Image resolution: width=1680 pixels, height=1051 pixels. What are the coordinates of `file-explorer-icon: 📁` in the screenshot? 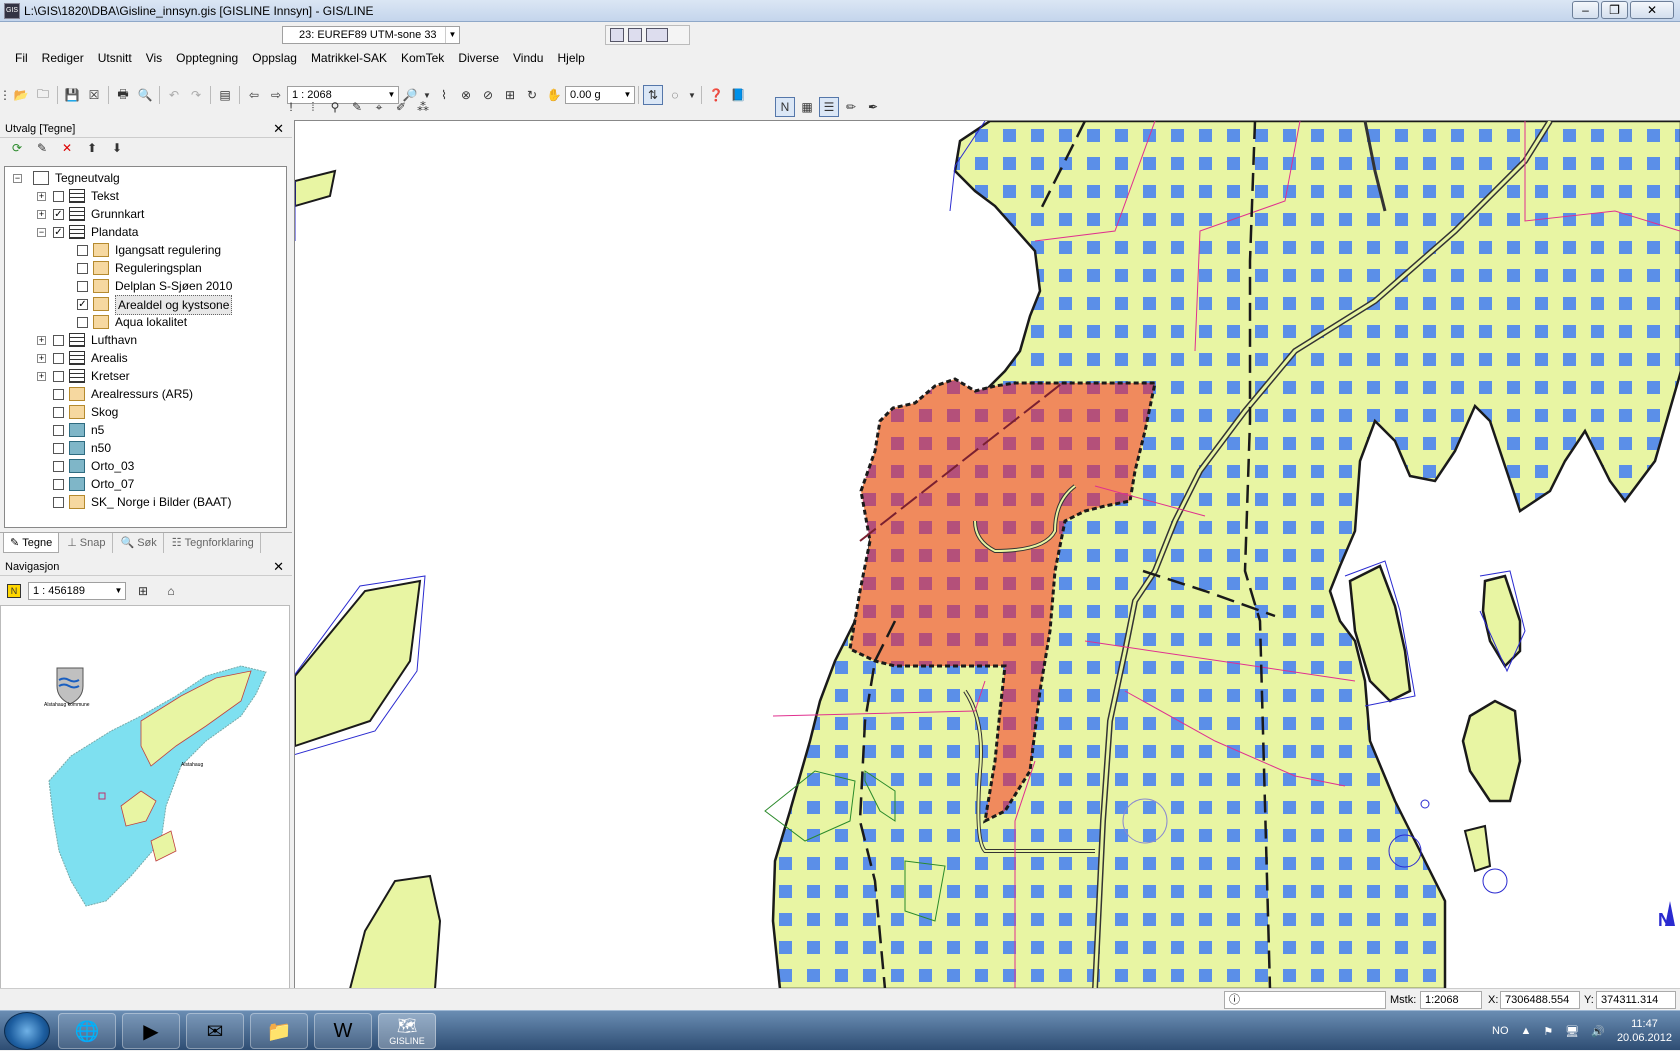 It's located at (279, 1031).